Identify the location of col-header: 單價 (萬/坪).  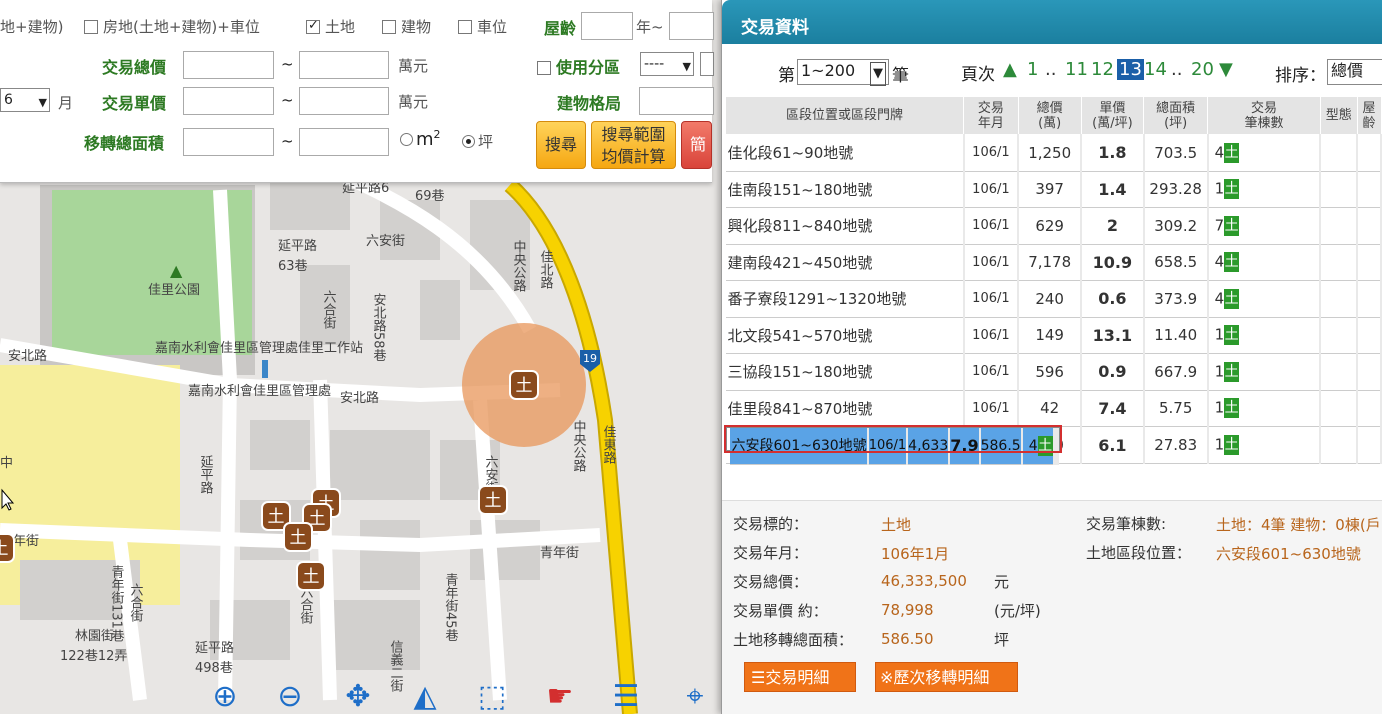
(1112, 115).